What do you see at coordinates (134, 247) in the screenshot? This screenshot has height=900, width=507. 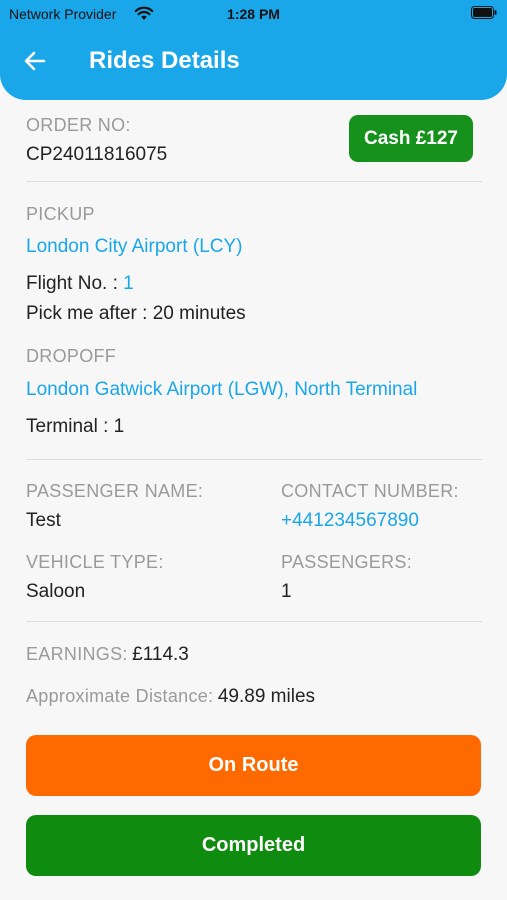 I see `pickup-location: London City Airport (LCY)` at bounding box center [134, 247].